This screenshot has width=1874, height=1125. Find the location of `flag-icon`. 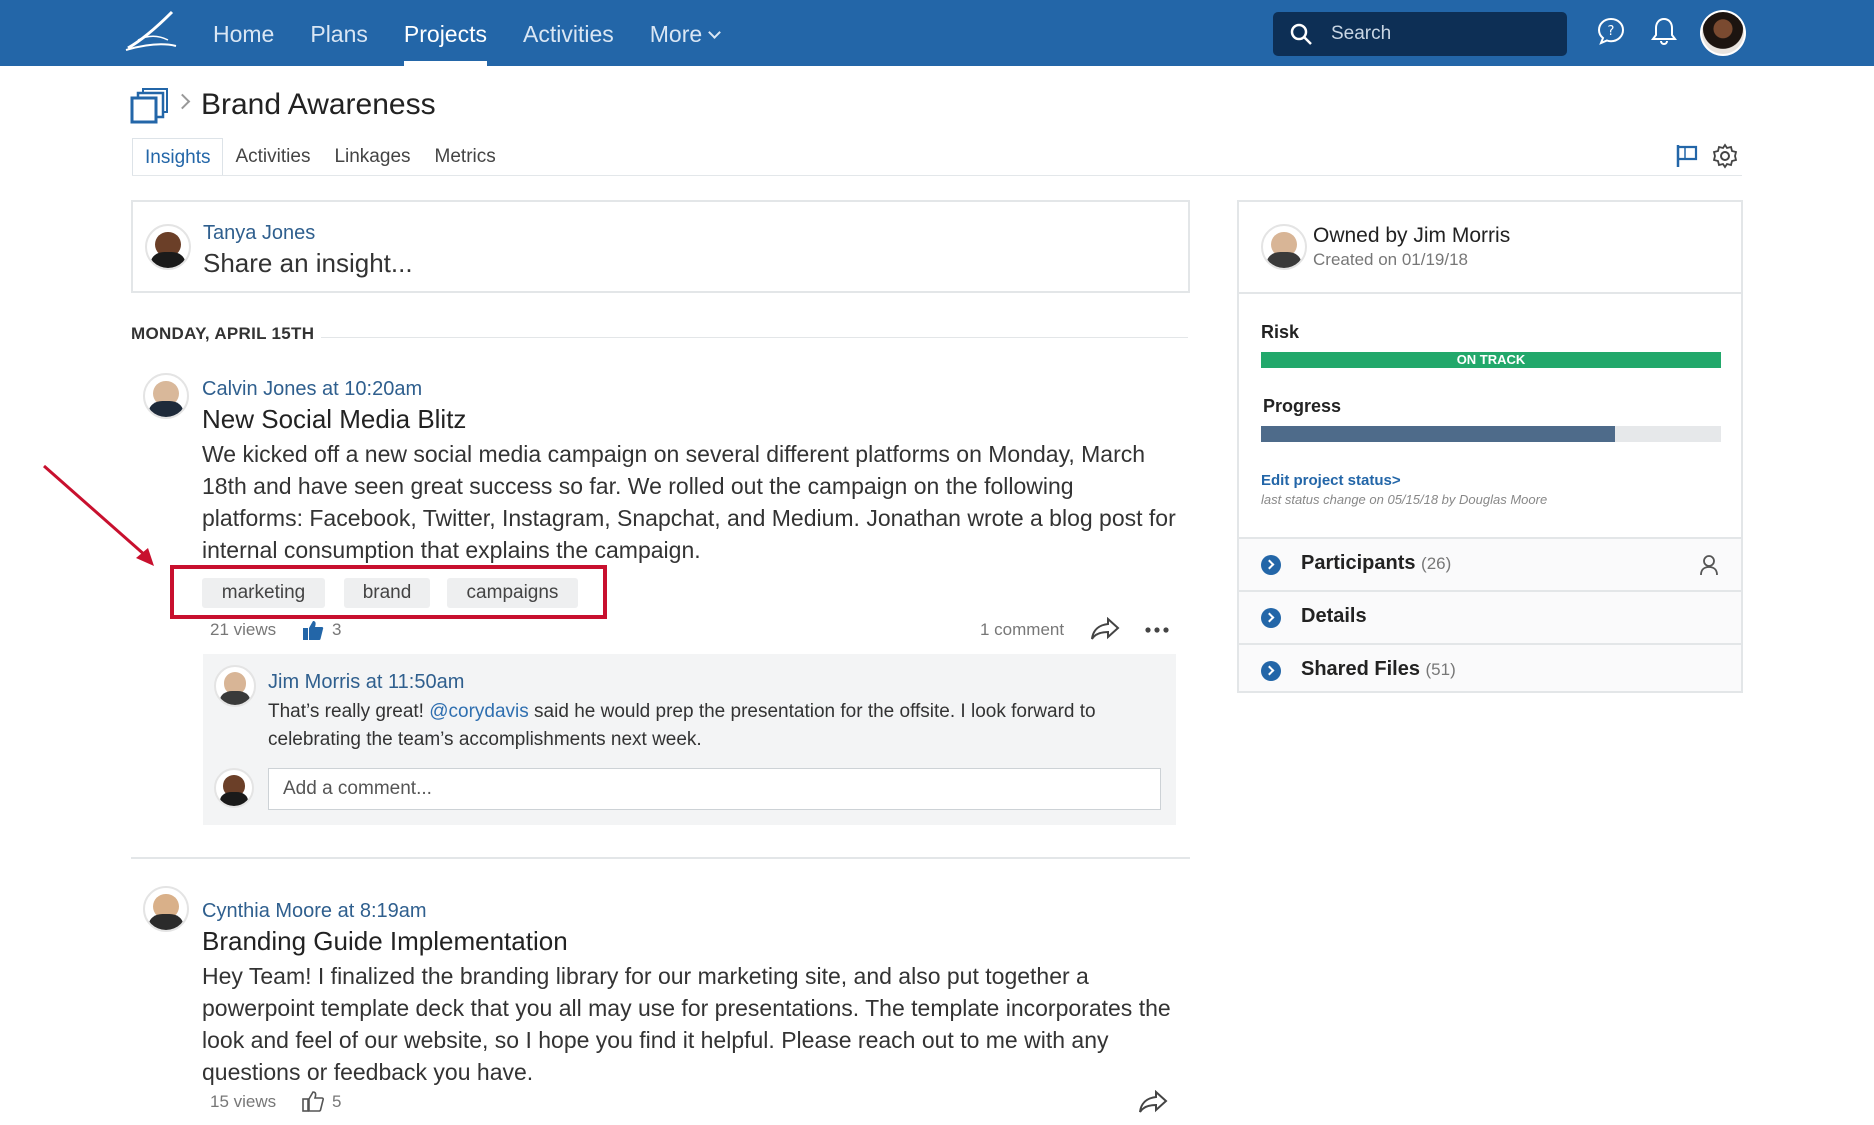

flag-icon is located at coordinates (1687, 156).